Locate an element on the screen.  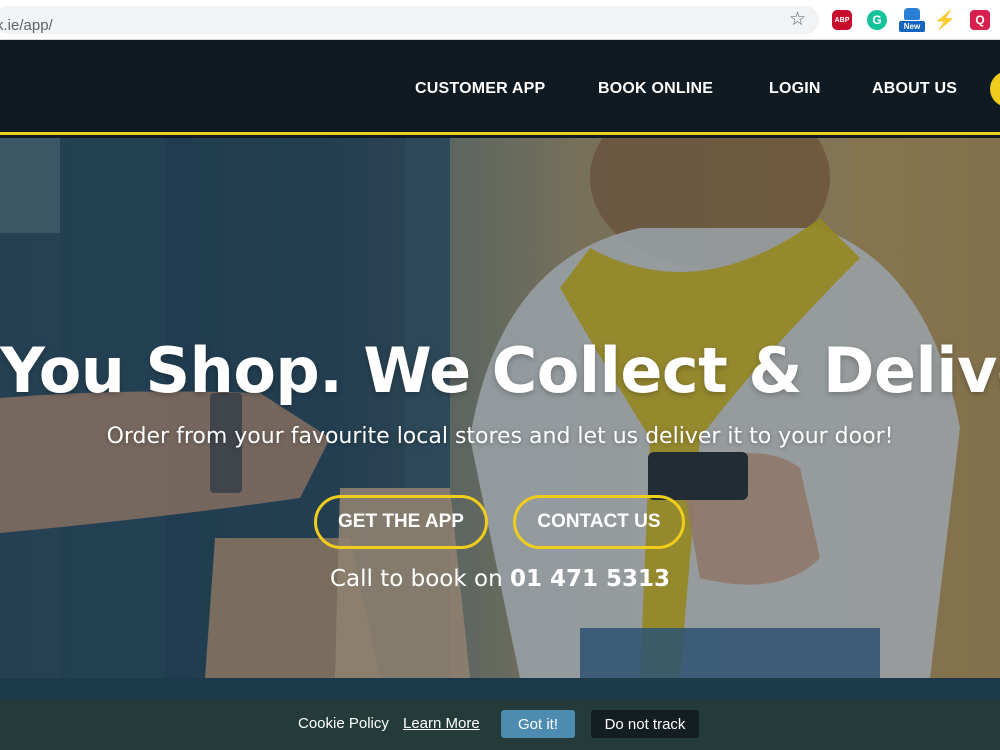
got-it-button: Got it! is located at coordinates (538, 724).